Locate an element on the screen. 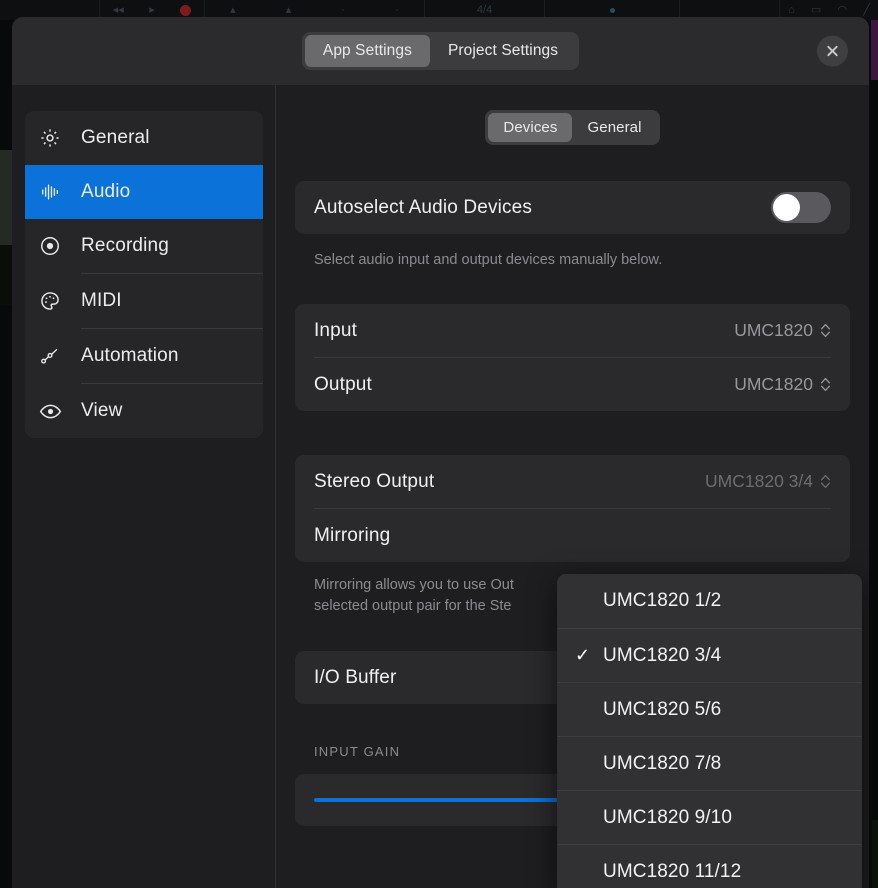 This screenshot has height=888, width=878. output-value-group: UMC1820 is located at coordinates (782, 384).